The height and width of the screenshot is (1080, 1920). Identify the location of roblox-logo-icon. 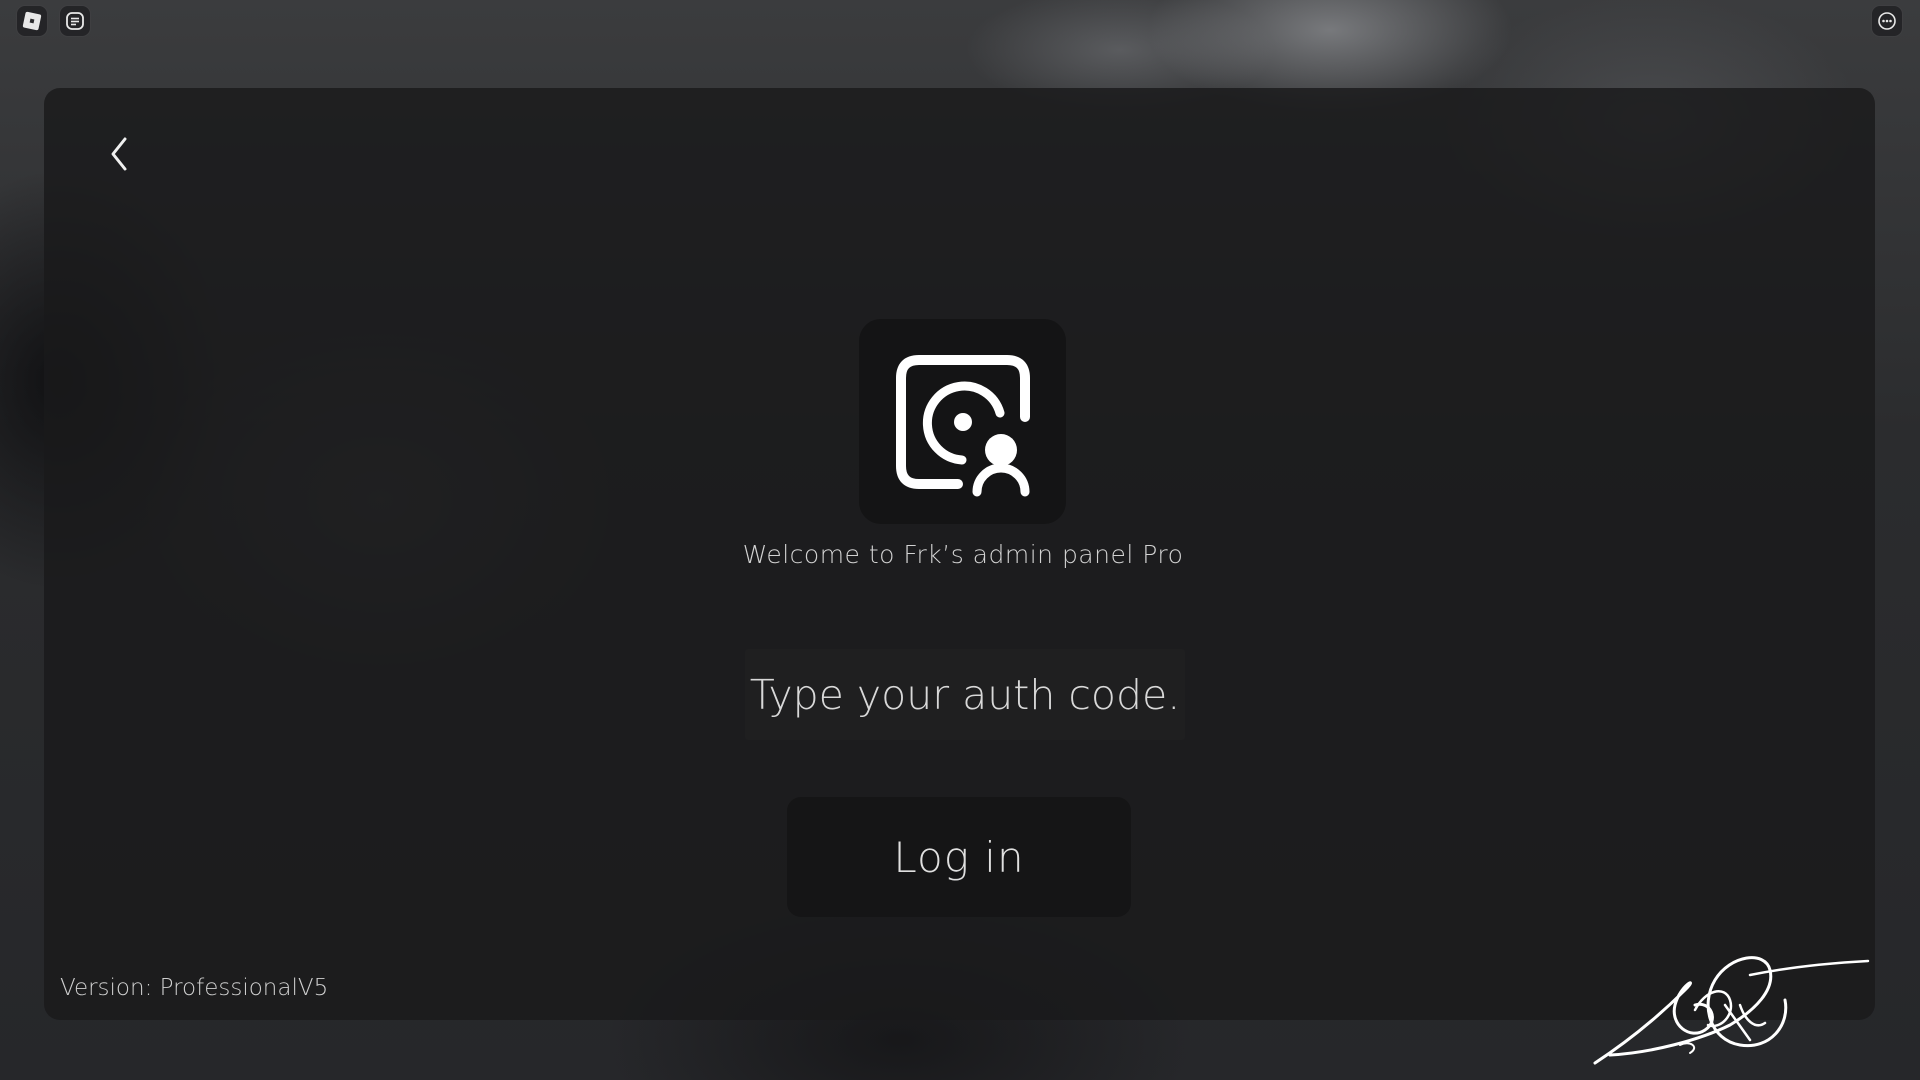
(32, 21).